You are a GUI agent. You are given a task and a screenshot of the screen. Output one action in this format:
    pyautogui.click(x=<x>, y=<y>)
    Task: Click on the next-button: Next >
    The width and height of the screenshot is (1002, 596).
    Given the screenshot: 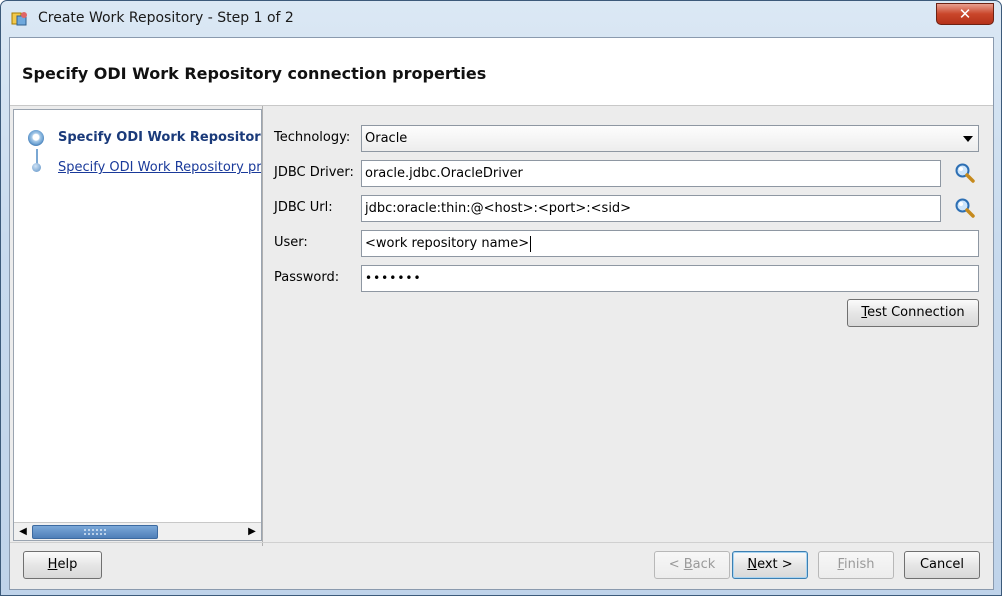 What is the action you would take?
    pyautogui.click(x=770, y=565)
    